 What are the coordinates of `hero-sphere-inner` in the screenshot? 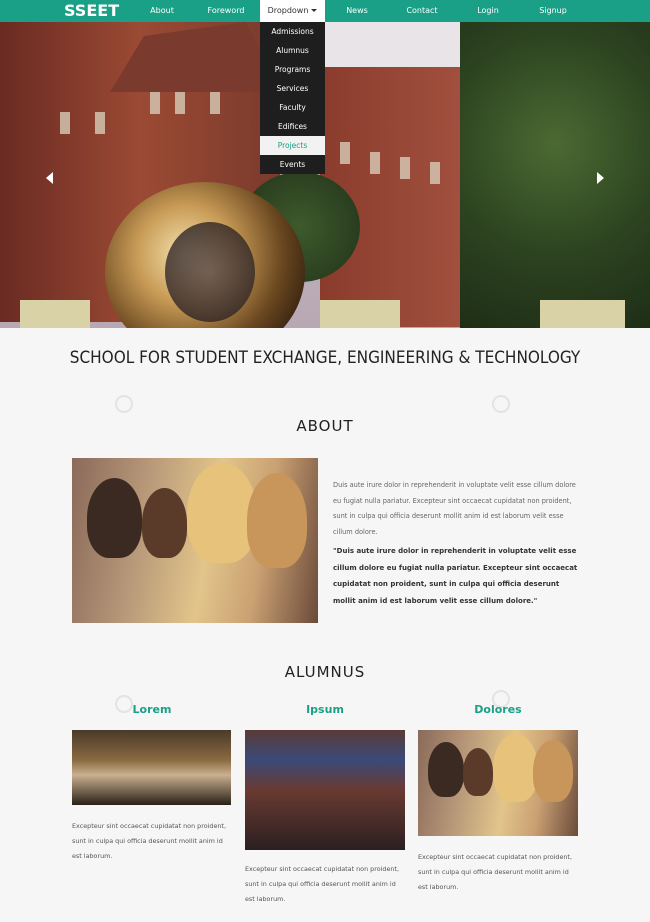 It's located at (210, 272).